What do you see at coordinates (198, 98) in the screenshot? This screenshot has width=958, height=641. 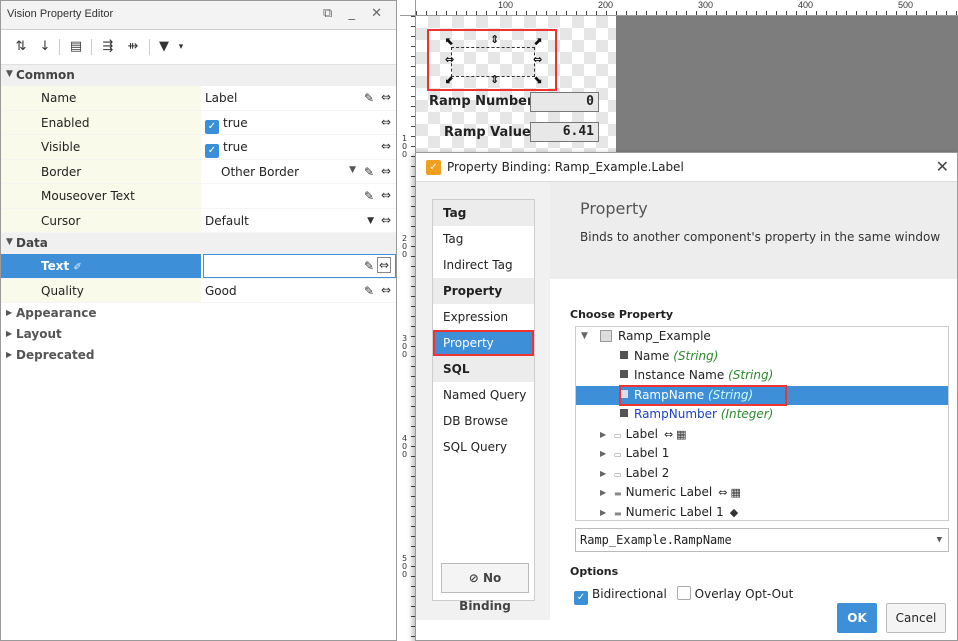 I see `prop-row-name: Name Label ✎ ⇔` at bounding box center [198, 98].